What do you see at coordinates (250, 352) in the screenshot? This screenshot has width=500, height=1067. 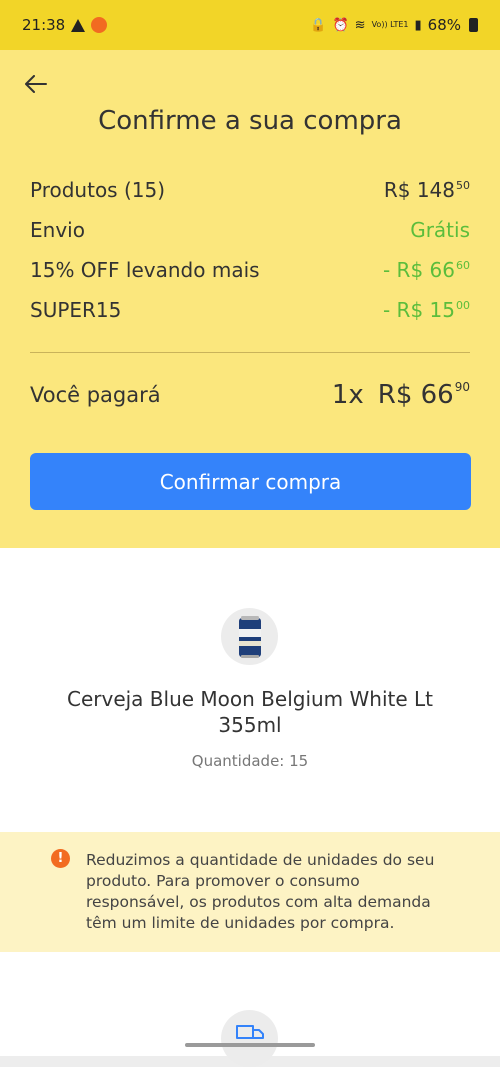 I see `summary-divider` at bounding box center [250, 352].